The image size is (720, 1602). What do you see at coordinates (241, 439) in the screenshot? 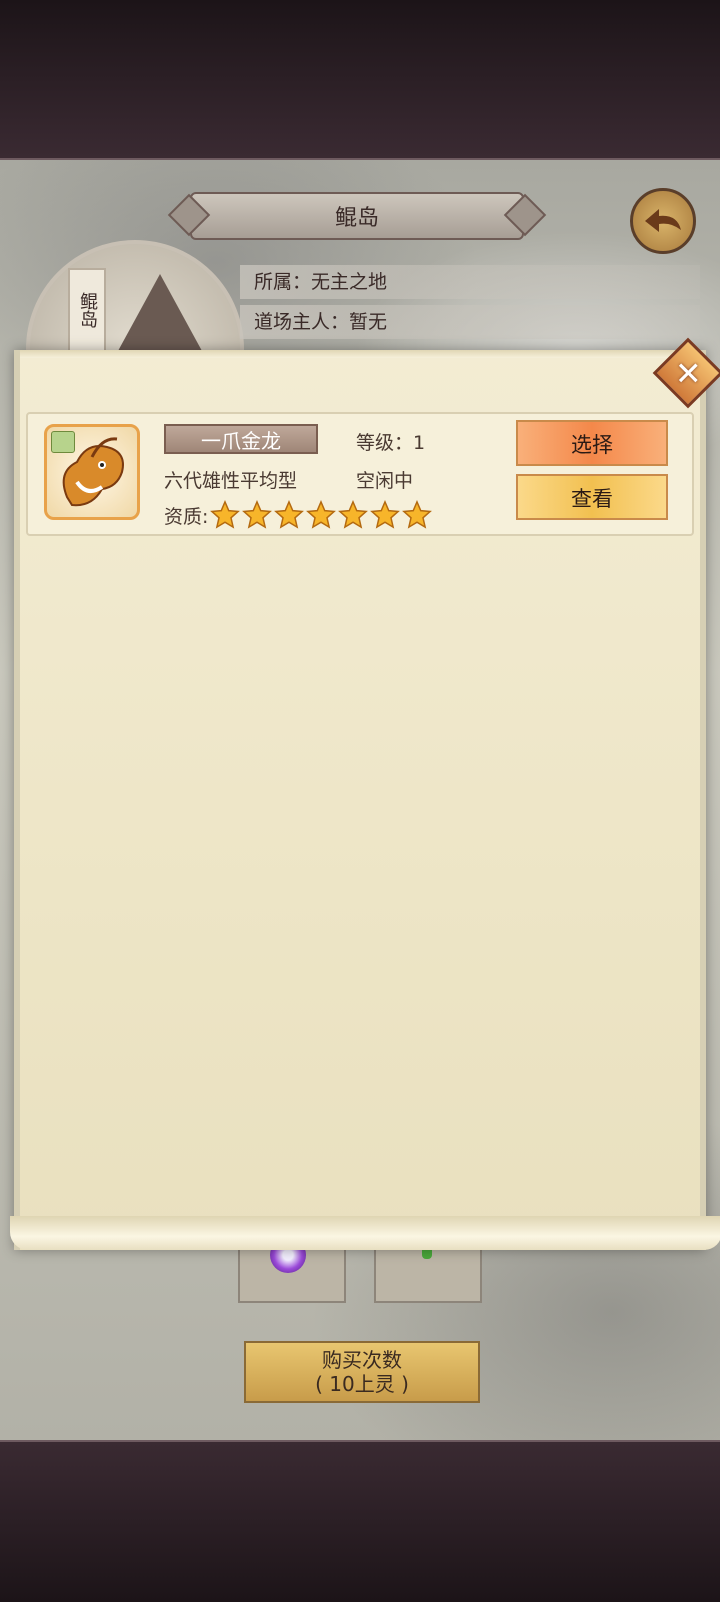
I see `pet-name: 一爪金龙` at bounding box center [241, 439].